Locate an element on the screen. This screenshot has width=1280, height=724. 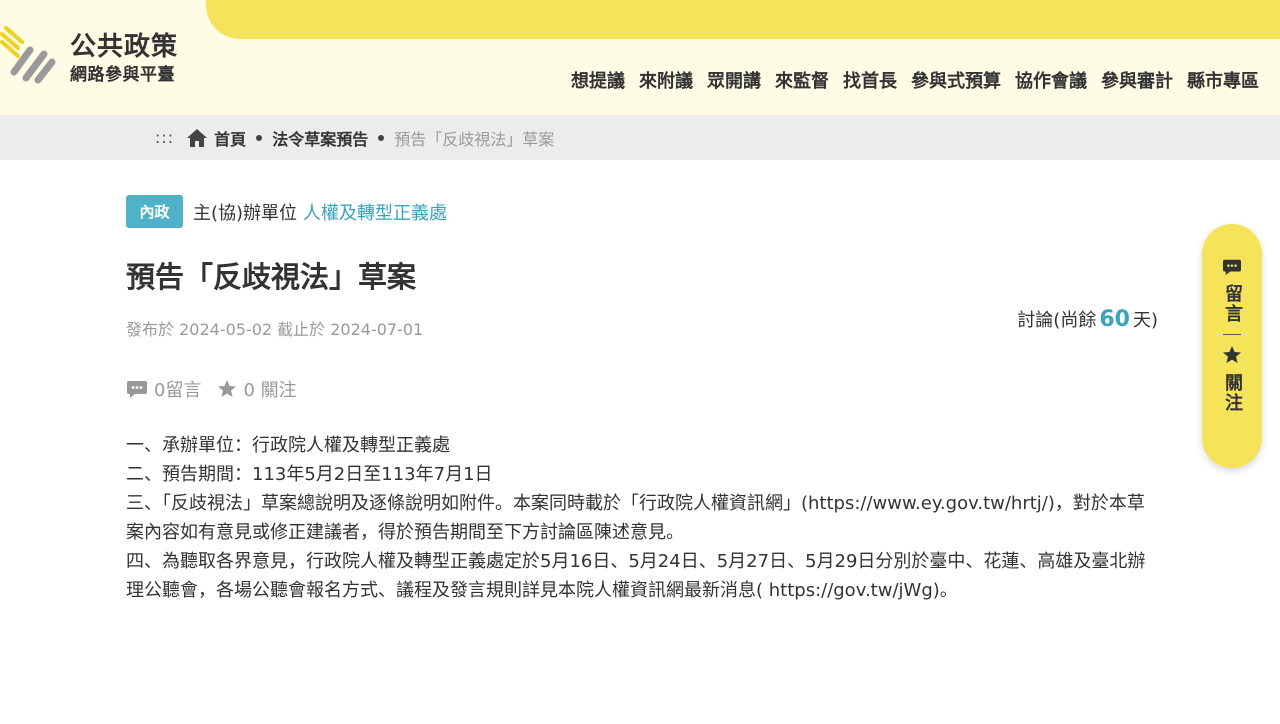
home-icon is located at coordinates (197, 137).